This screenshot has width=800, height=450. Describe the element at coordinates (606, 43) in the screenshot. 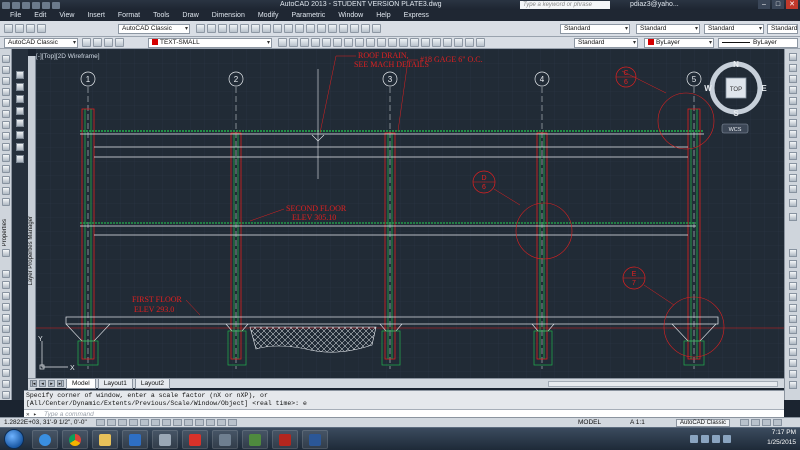

I see `plot-style-select: Standard ▾` at that location.